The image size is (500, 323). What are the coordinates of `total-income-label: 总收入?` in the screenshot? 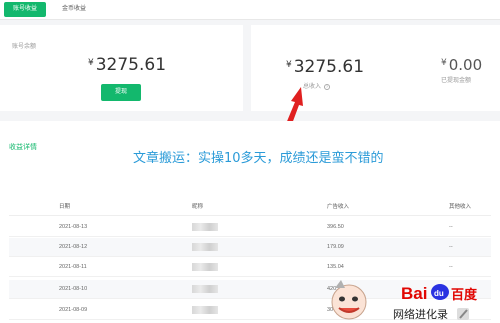 It's located at (317, 85).